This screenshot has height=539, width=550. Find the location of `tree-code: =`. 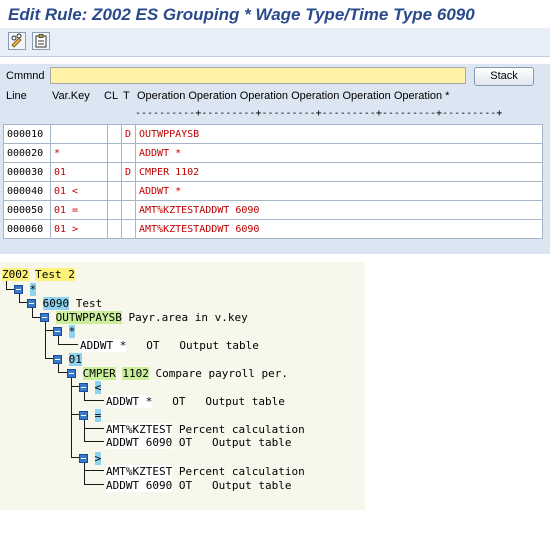

tree-code: = is located at coordinates (98, 415).